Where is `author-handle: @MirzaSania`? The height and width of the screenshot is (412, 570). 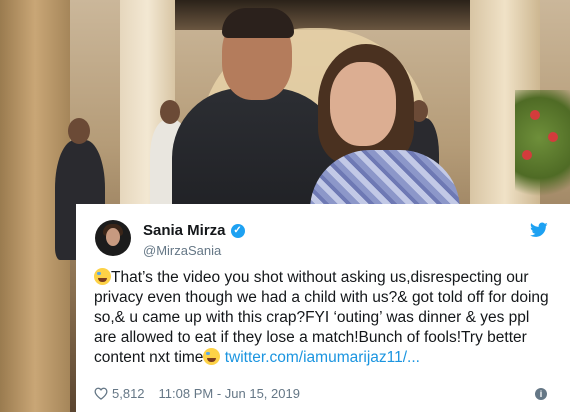 author-handle: @MirzaSania is located at coordinates (182, 250).